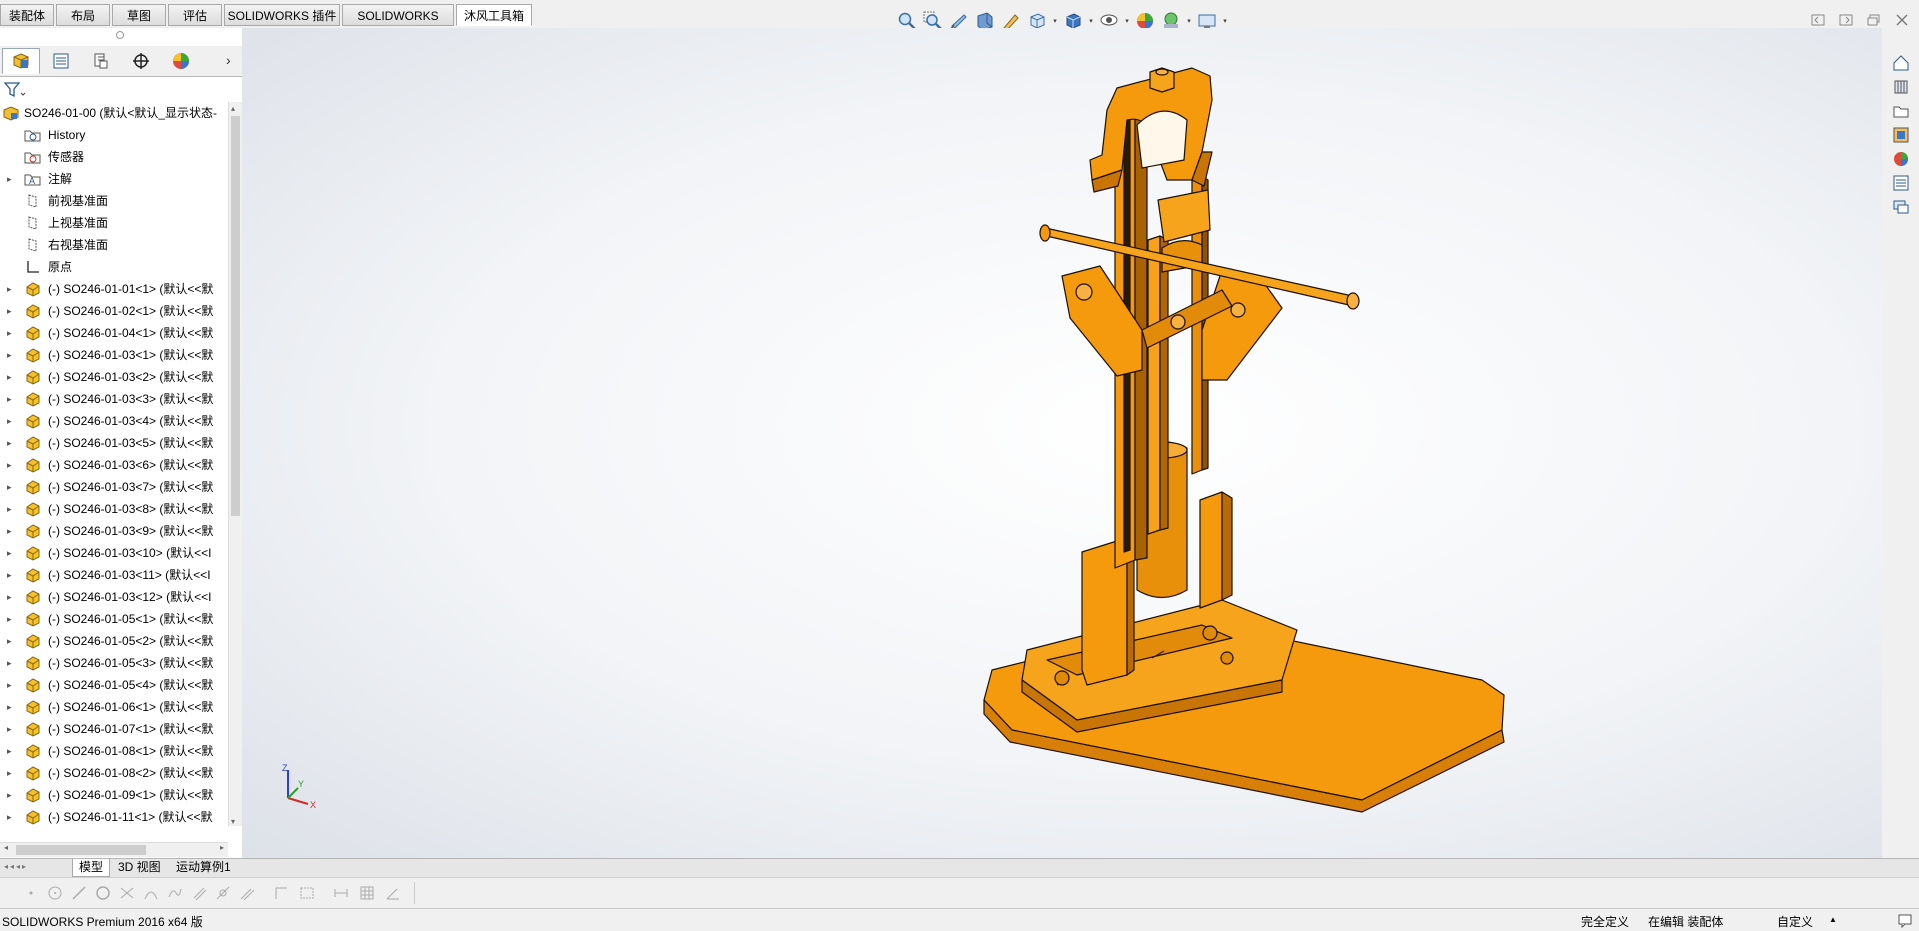  Describe the element at coordinates (114, 553) in the screenshot. I see `tree-component-item: ▸ (-) SO246-01-03<10> (默认<<I` at that location.